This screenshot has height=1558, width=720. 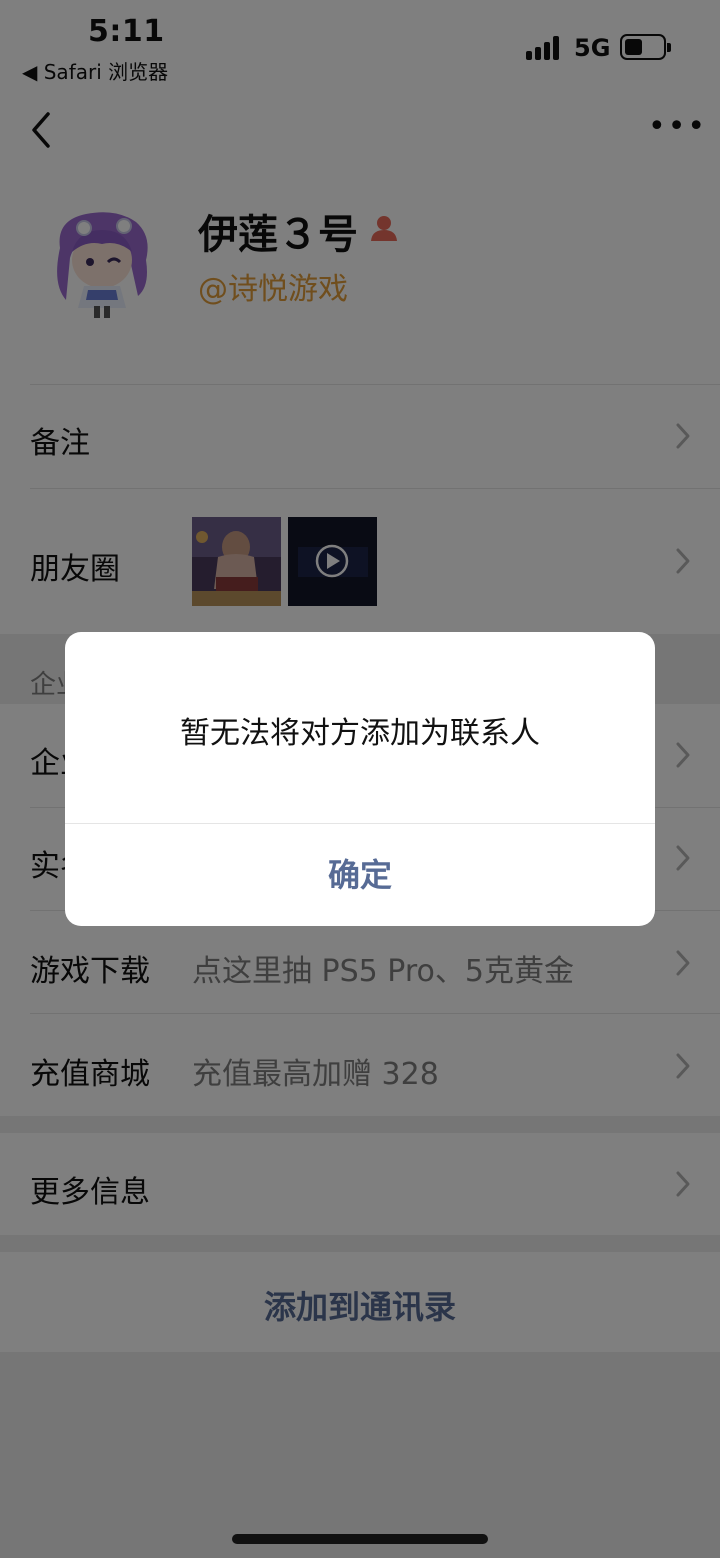 I want to click on dialog-message: 暂无法将对方添加为联系人, so click(x=360, y=733).